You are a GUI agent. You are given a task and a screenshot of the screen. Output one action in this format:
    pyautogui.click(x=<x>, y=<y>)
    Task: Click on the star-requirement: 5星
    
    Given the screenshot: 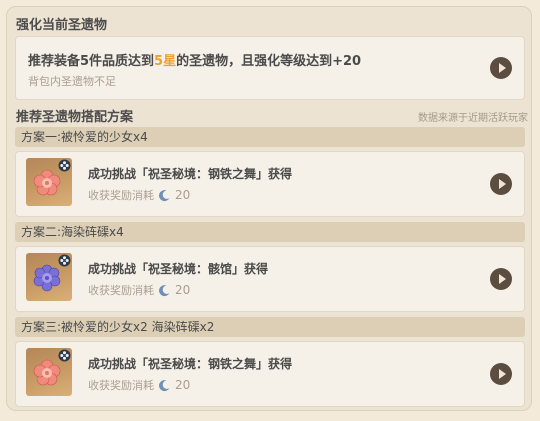 What is the action you would take?
    pyautogui.click(x=165, y=61)
    